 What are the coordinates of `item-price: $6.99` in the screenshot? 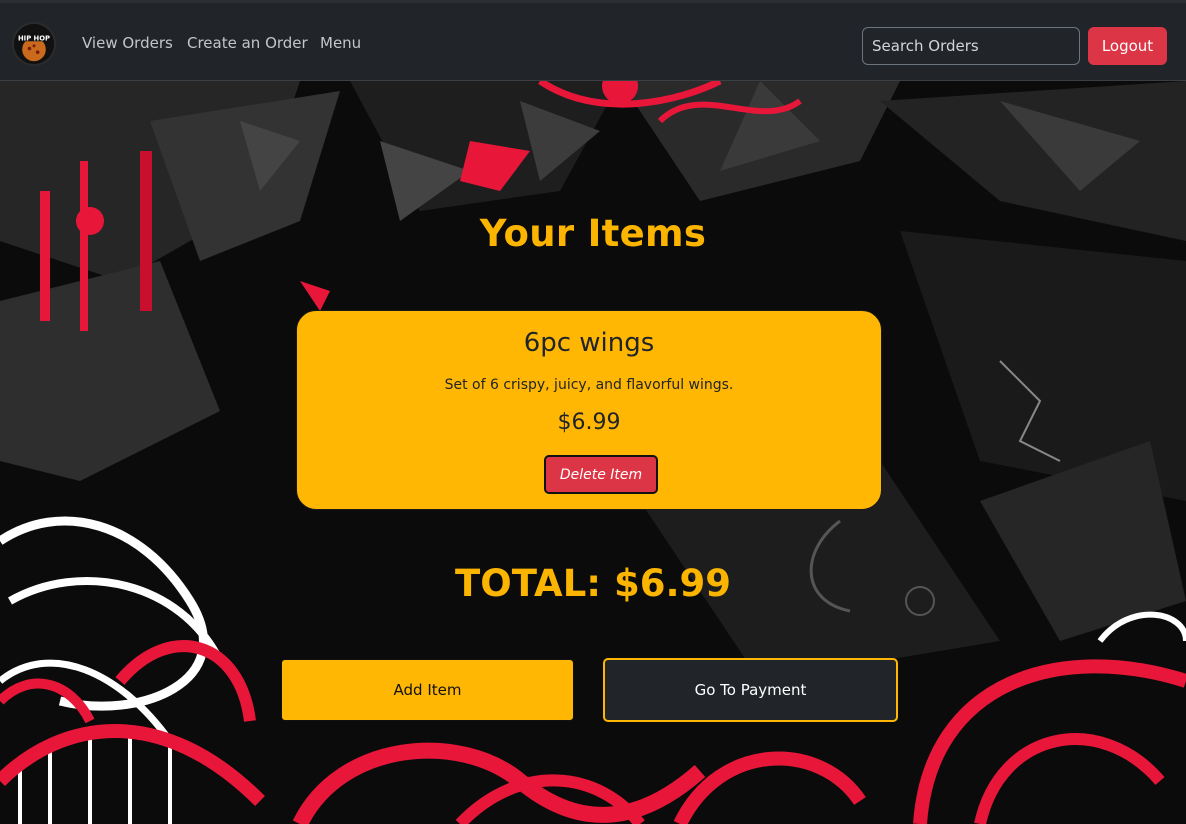 It's located at (589, 422).